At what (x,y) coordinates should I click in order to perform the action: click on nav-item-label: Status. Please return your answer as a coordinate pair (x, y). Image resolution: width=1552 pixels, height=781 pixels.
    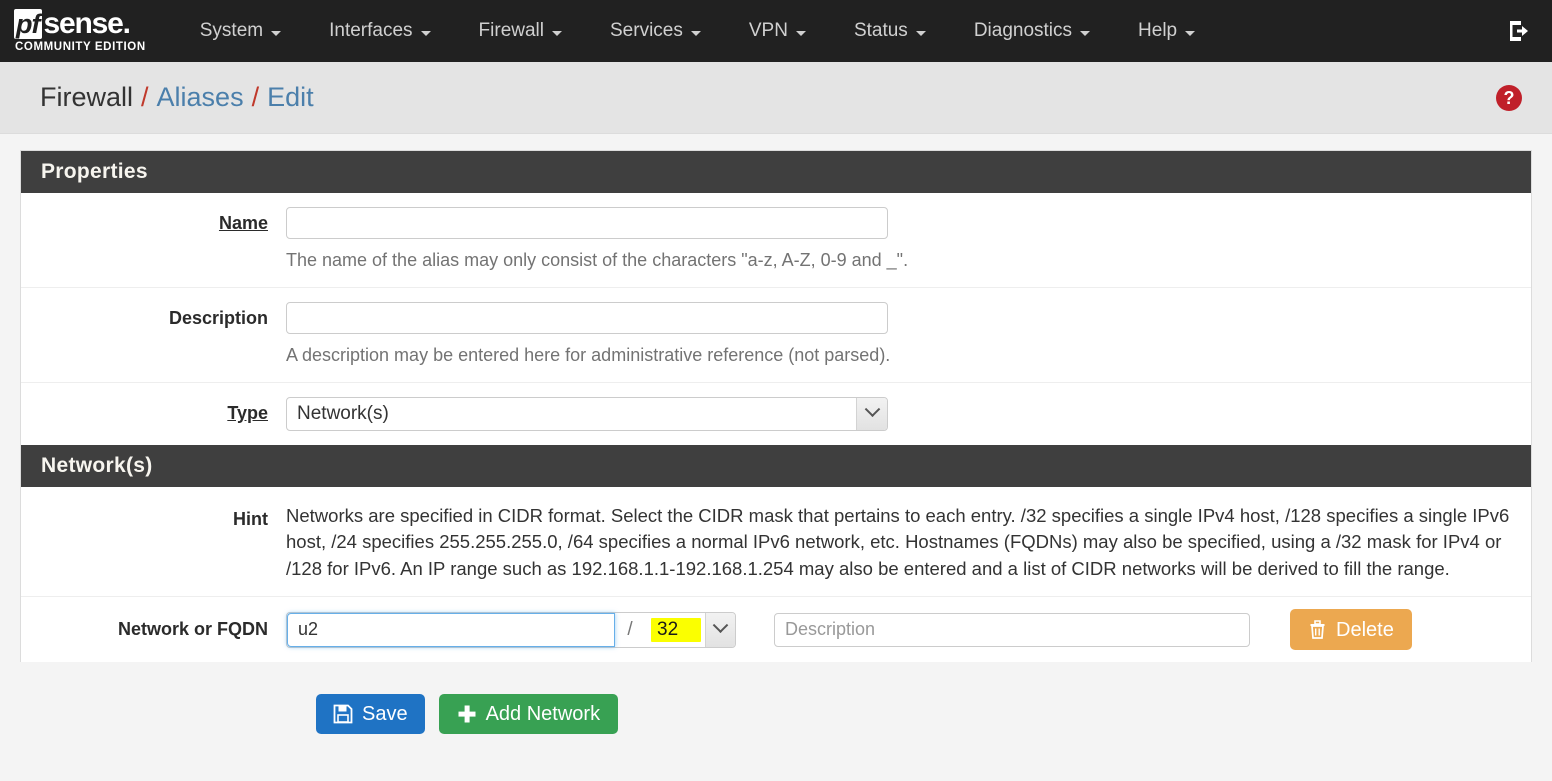
    Looking at the image, I should click on (880, 30).